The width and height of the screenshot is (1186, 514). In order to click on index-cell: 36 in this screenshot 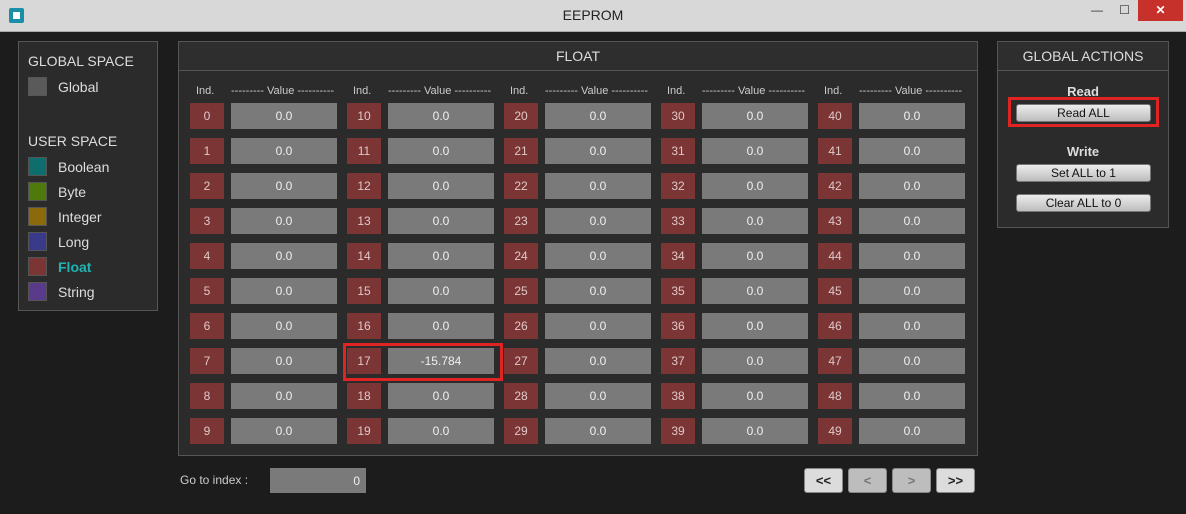, I will do `click(678, 326)`.